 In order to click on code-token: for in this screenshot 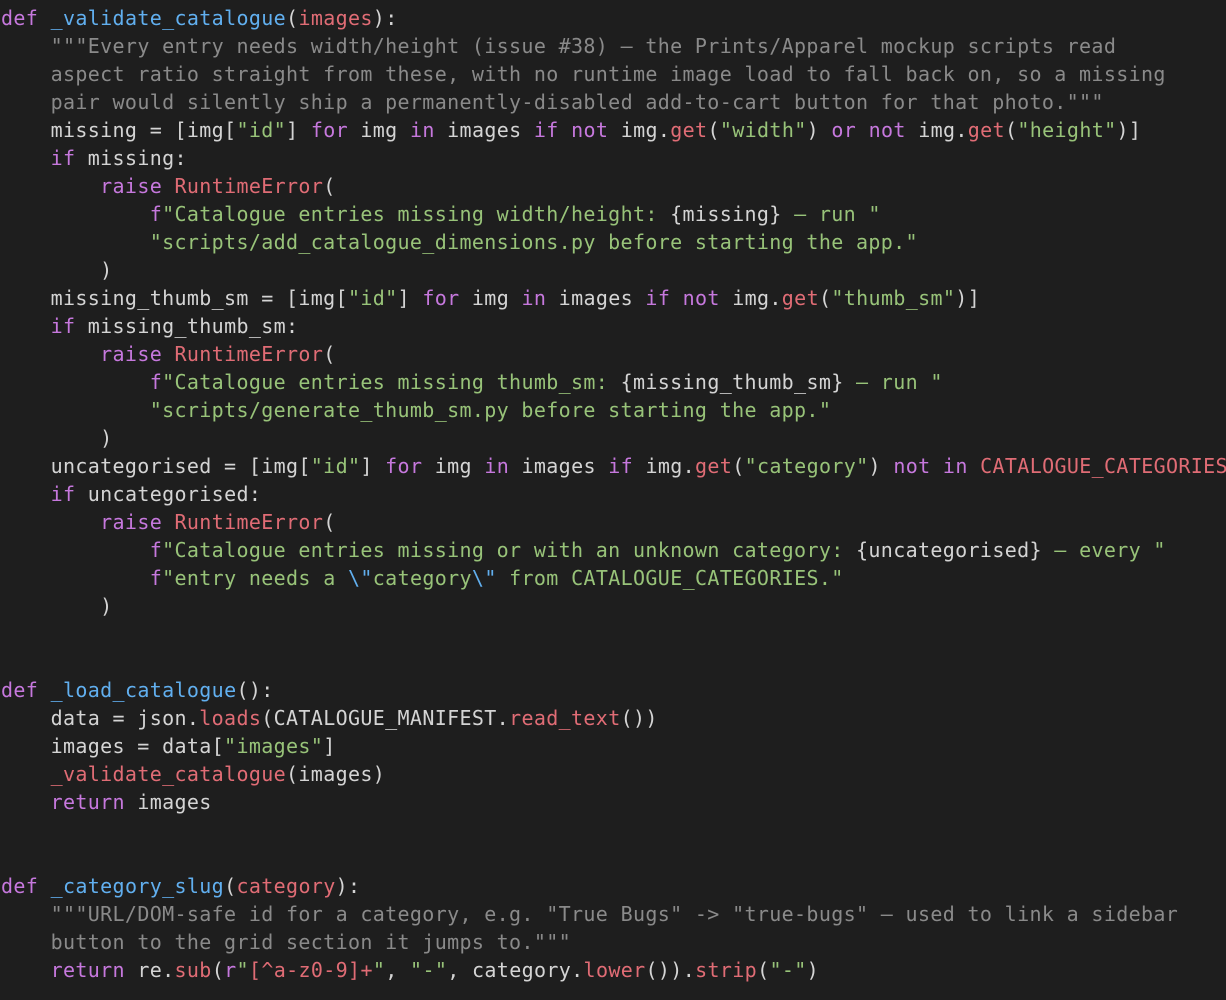, I will do `click(441, 298)`.